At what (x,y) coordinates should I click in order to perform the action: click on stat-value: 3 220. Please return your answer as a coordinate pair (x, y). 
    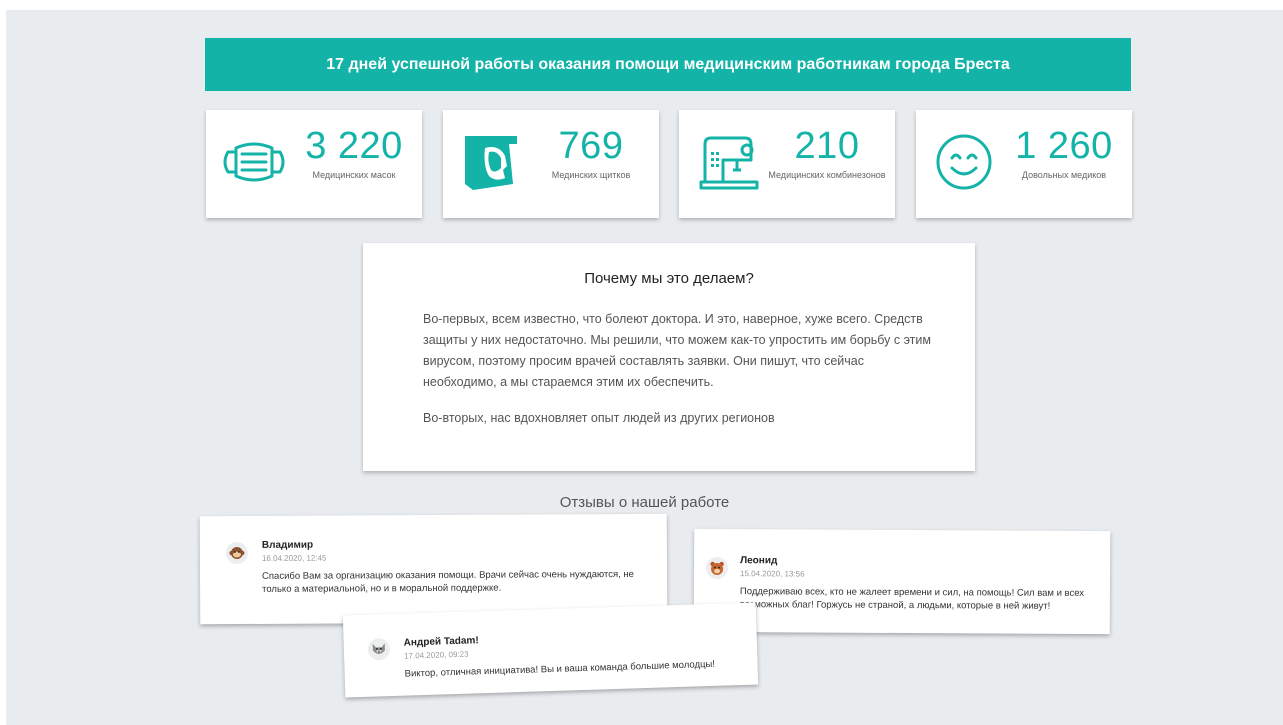
    Looking at the image, I should click on (354, 146).